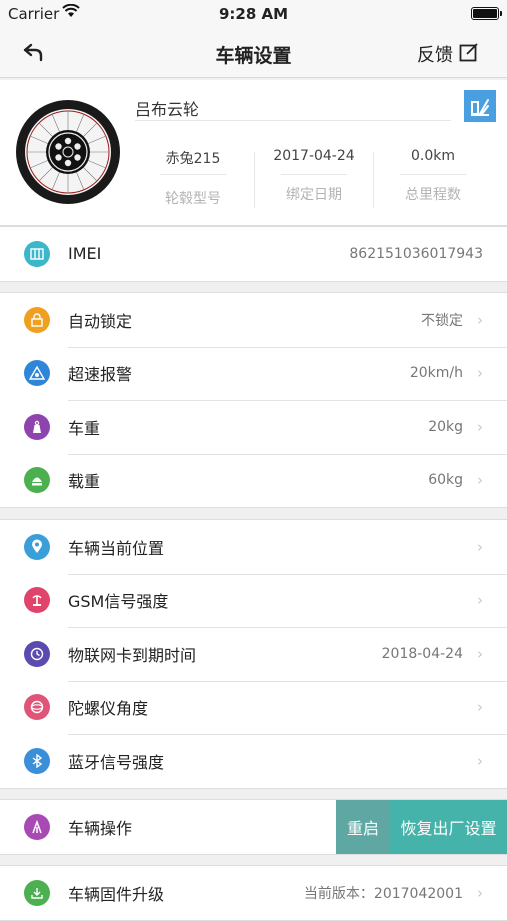 The width and height of the screenshot is (507, 921). I want to click on stat-bind-date-value: 2017-04-24, so click(314, 156).